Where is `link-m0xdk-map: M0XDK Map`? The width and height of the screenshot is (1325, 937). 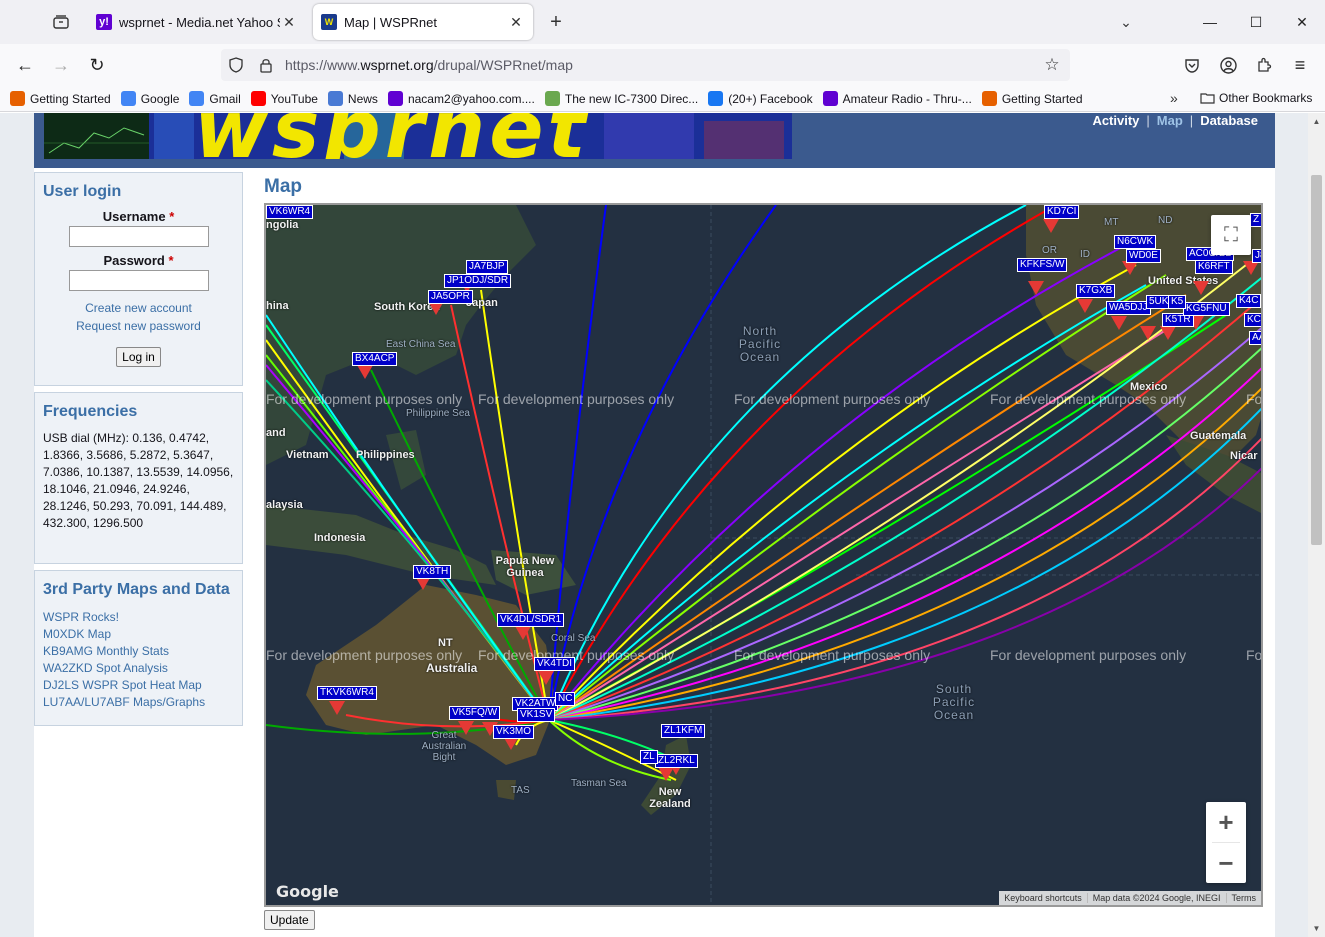
link-m0xdk-map: M0XDK Map is located at coordinates (142, 634).